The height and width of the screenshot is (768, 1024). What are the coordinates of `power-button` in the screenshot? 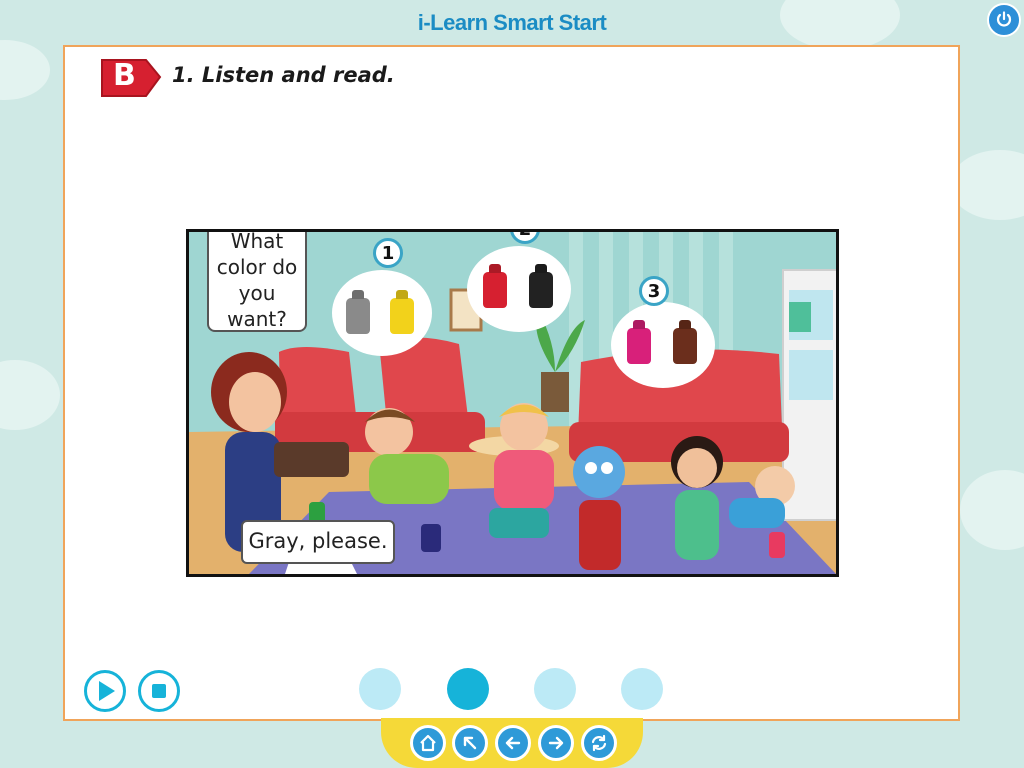 It's located at (1004, 20).